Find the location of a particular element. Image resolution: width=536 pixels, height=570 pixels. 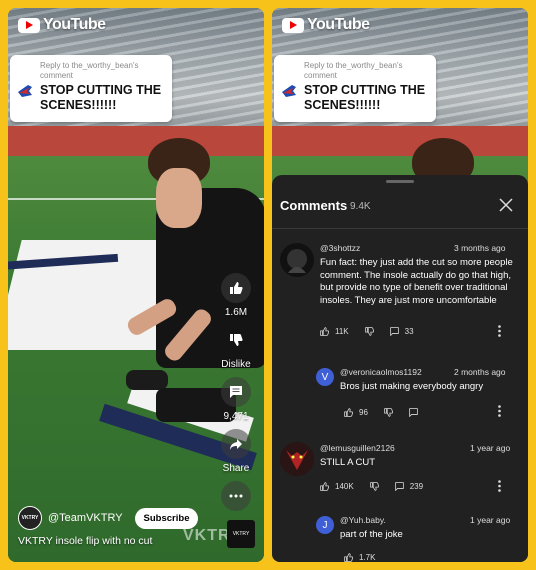

comment-text: part of the joke is located at coordinates (371, 534).